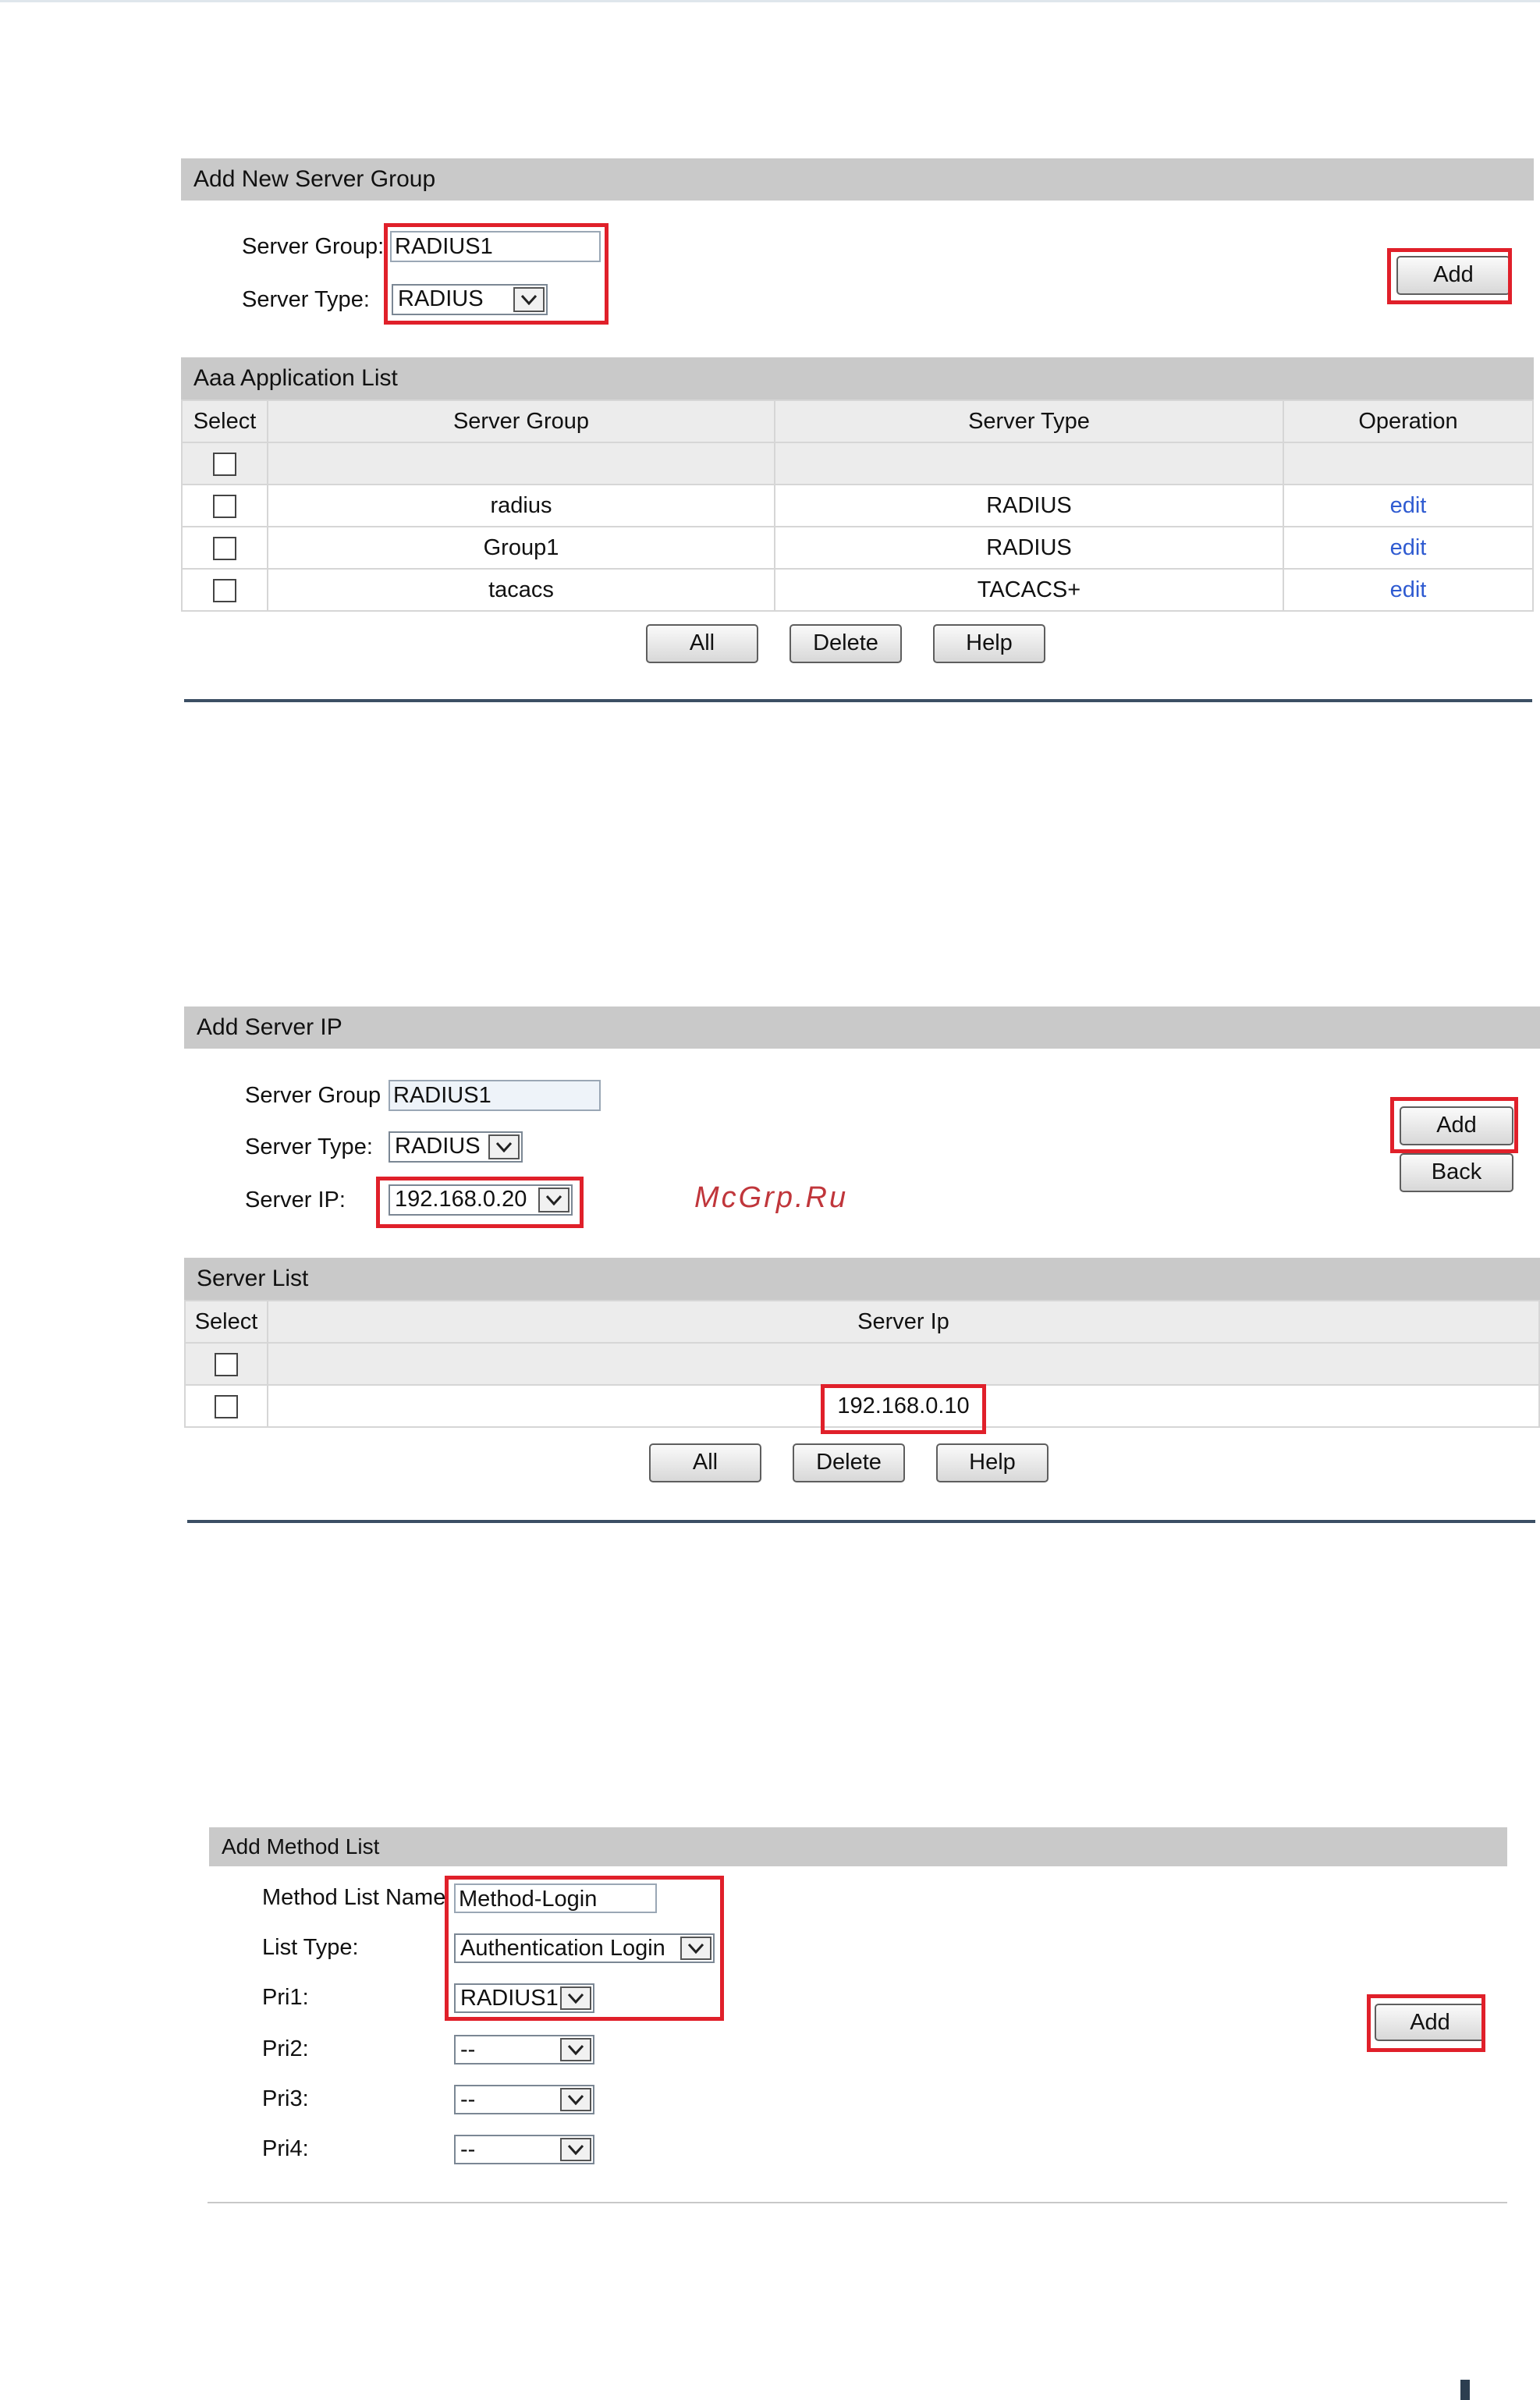 The height and width of the screenshot is (2400, 1540). I want to click on server-type-select: RADIUS, so click(456, 1147).